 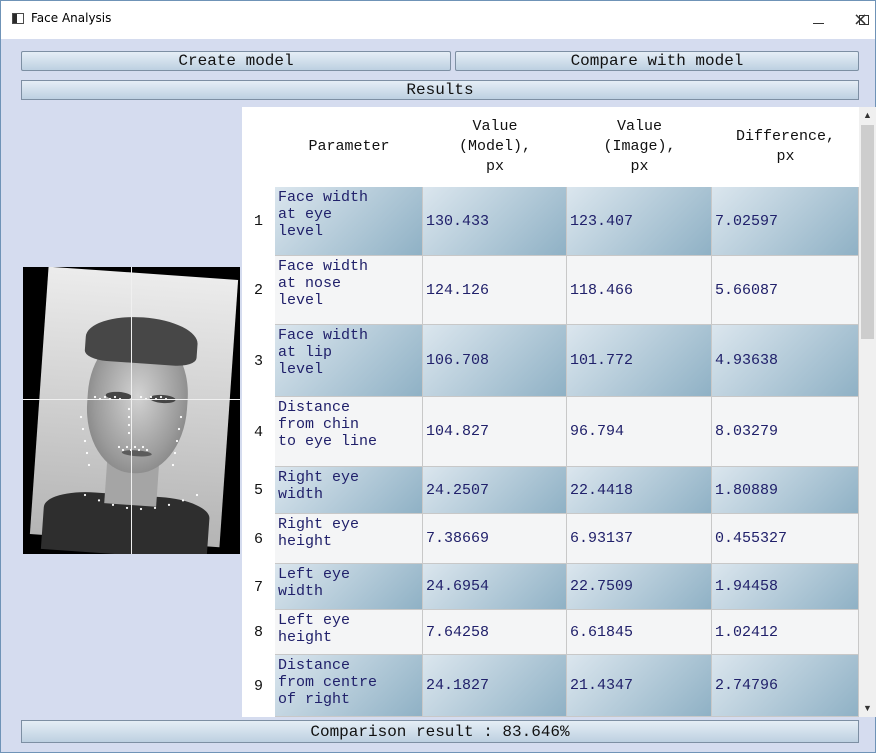 What do you see at coordinates (785, 490) in the screenshot?
I see `table-cell-diff: 1.80889` at bounding box center [785, 490].